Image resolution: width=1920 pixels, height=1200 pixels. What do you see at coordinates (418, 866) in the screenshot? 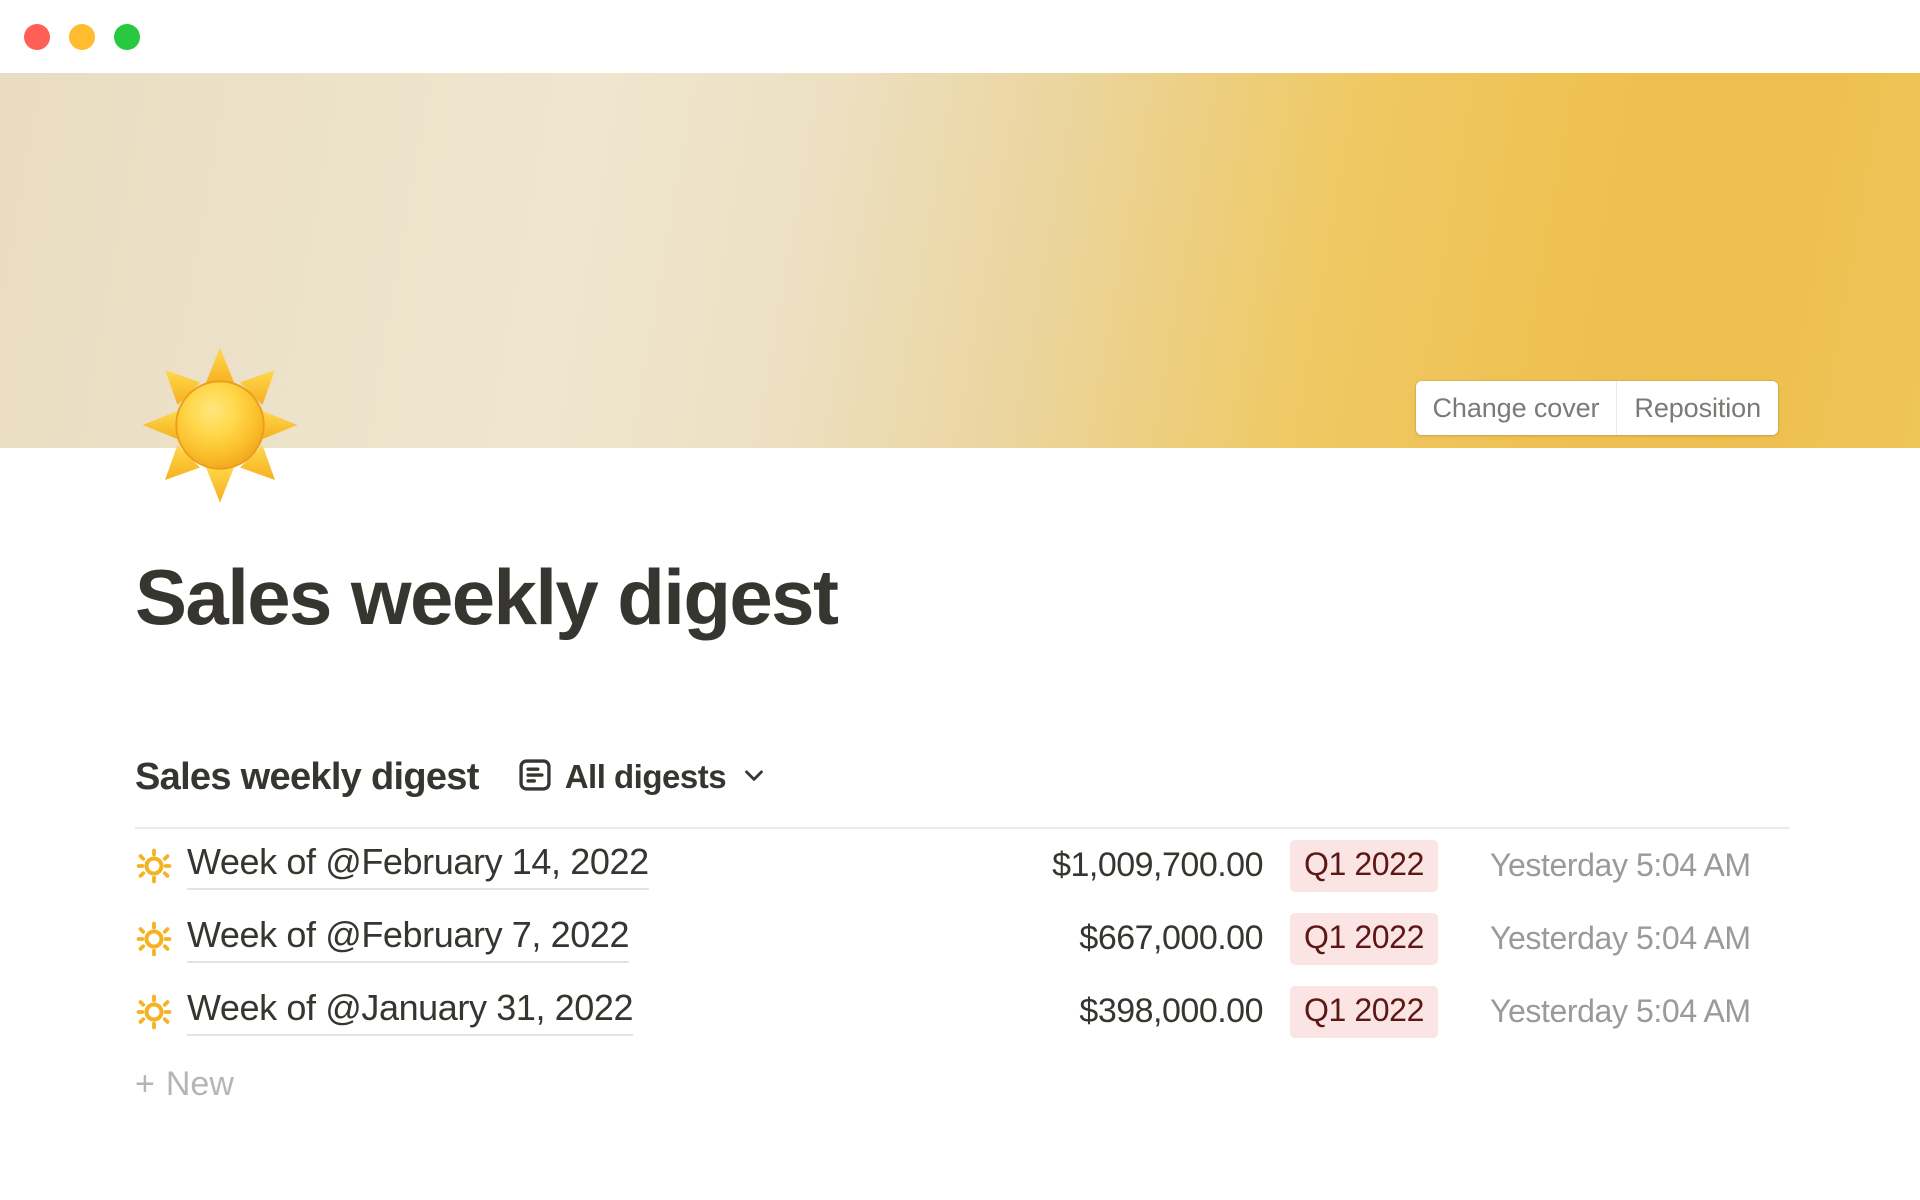
I see `row-title-link: Week of @February 14, 2022` at bounding box center [418, 866].